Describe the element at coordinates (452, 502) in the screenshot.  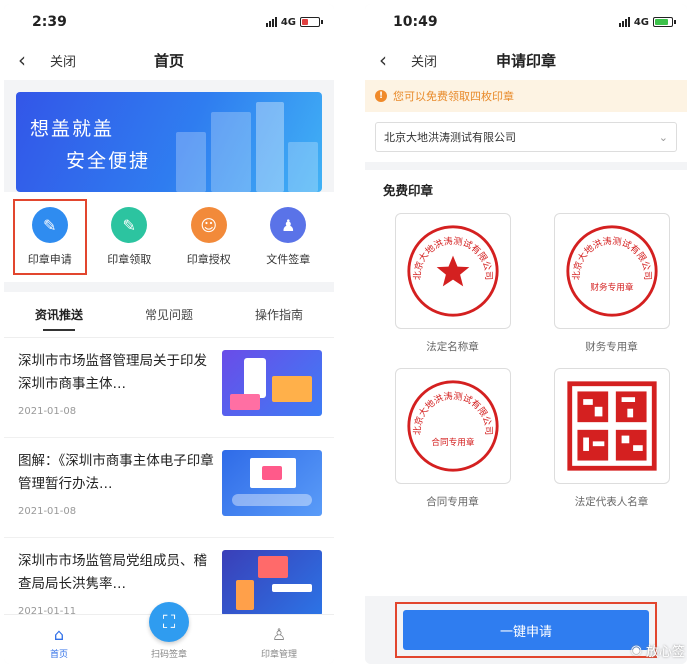
I see `seal-label: 合同专用章` at that location.